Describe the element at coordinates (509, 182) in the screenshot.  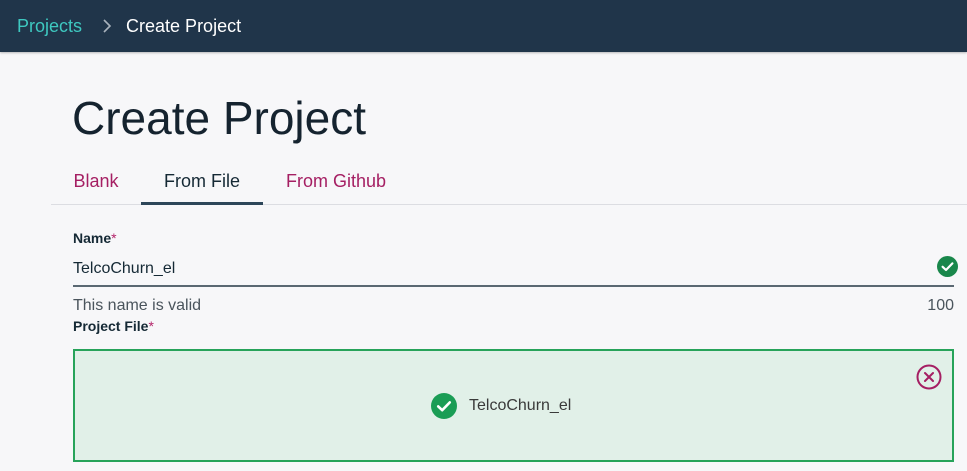
I see `project-source-tabs: Blank From File From Github` at that location.